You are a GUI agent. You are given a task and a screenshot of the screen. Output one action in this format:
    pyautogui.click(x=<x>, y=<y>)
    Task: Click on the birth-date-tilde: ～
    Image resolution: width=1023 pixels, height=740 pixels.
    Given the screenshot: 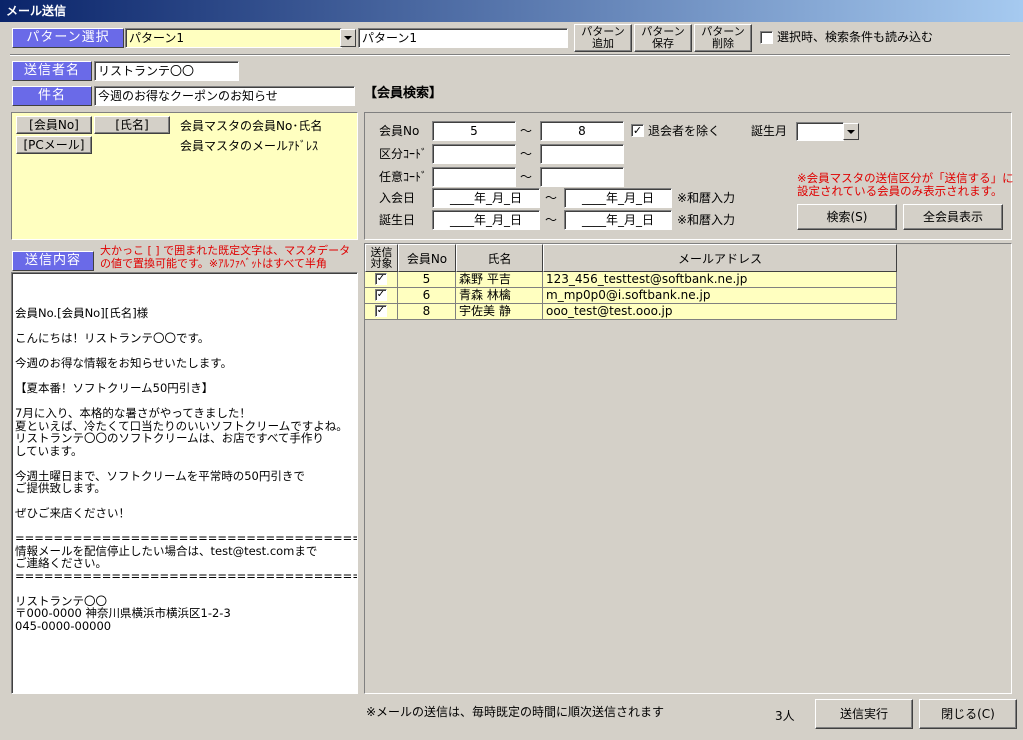 What is the action you would take?
    pyautogui.click(x=551, y=220)
    